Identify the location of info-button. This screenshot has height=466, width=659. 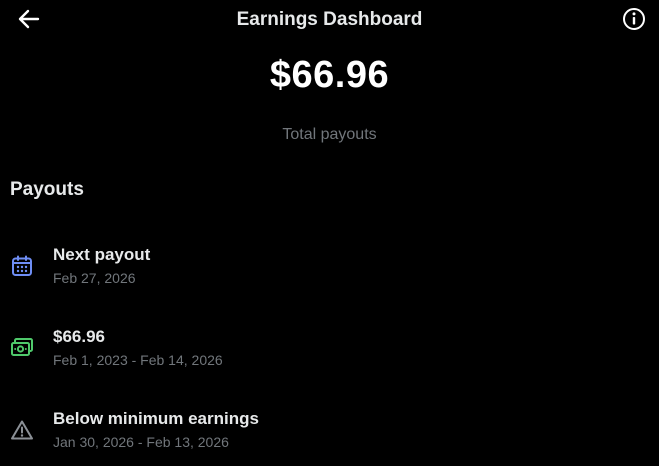
(634, 21).